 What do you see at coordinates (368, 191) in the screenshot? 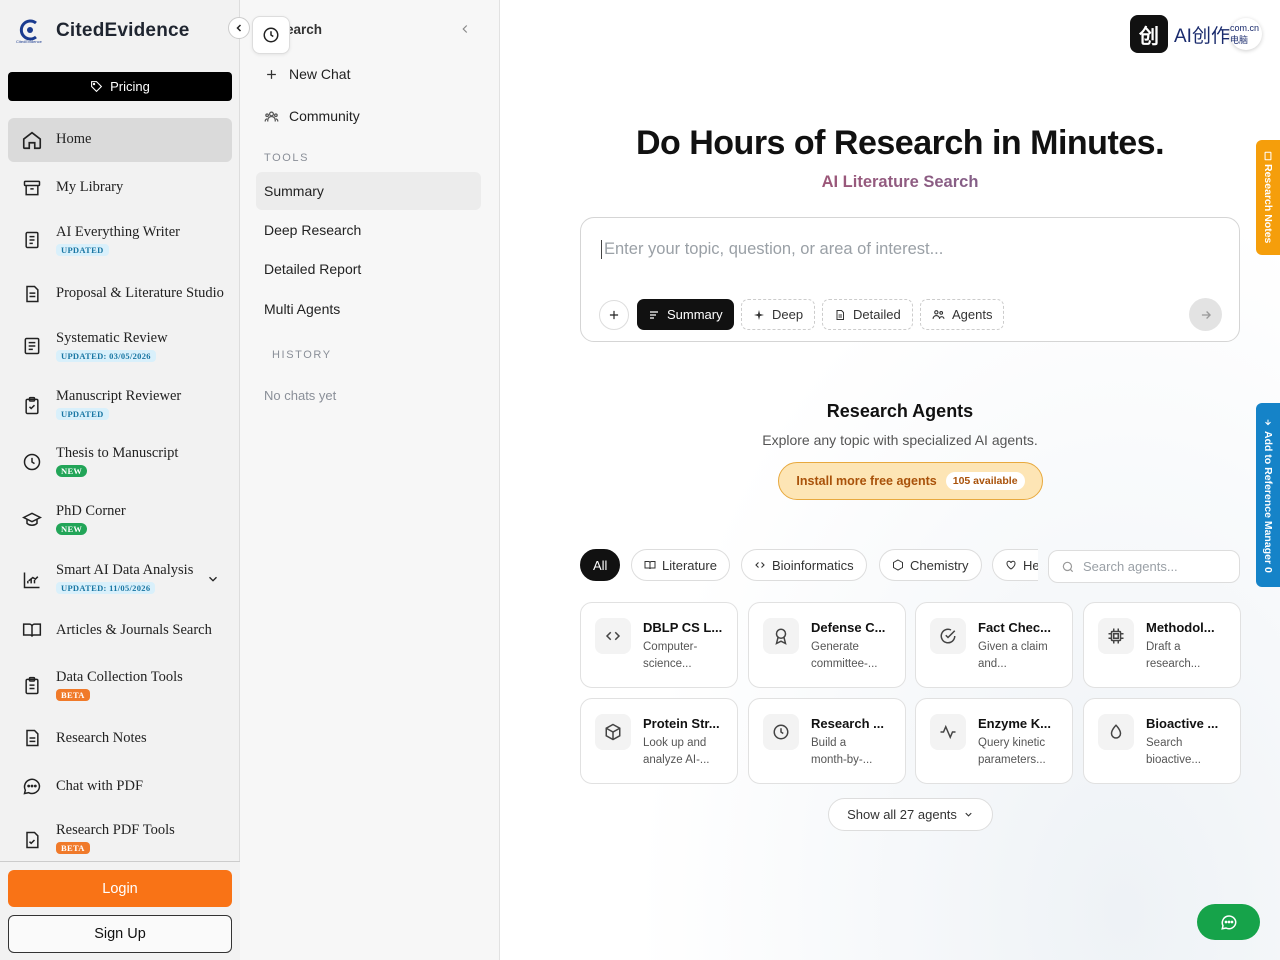
I see `tool-summary: Summary` at bounding box center [368, 191].